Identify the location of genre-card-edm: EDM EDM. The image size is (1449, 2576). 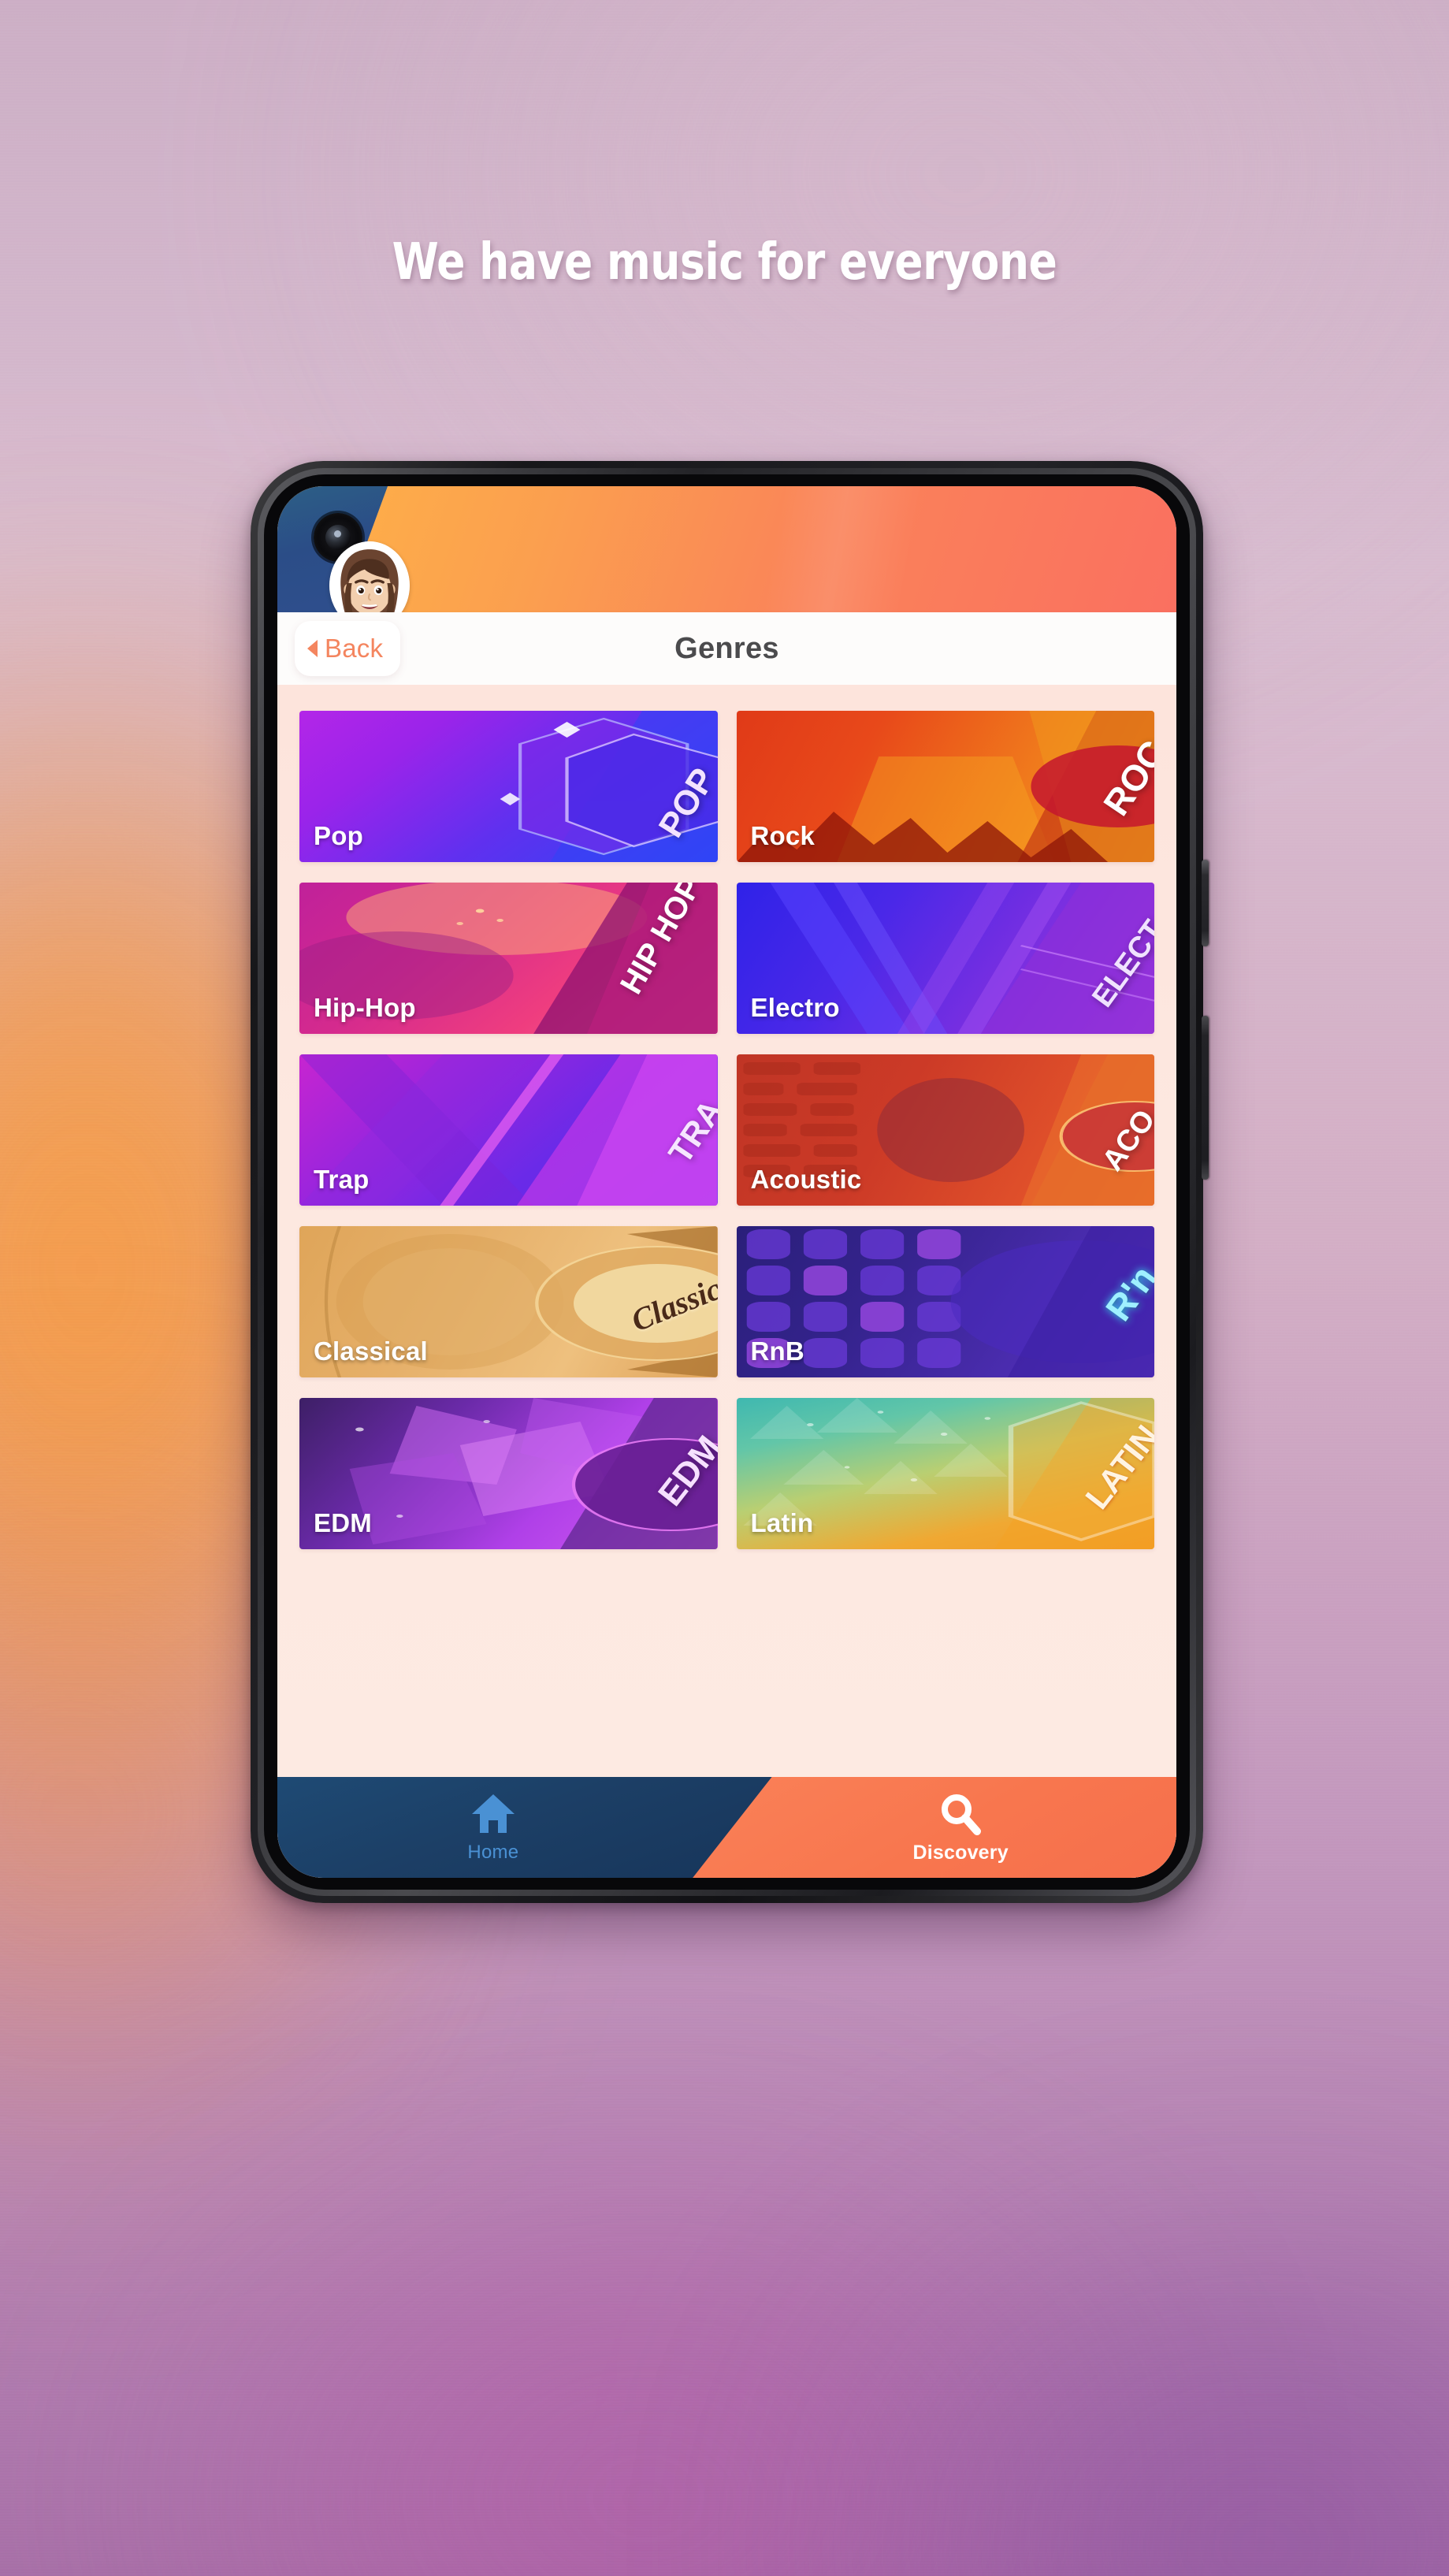
(508, 1473).